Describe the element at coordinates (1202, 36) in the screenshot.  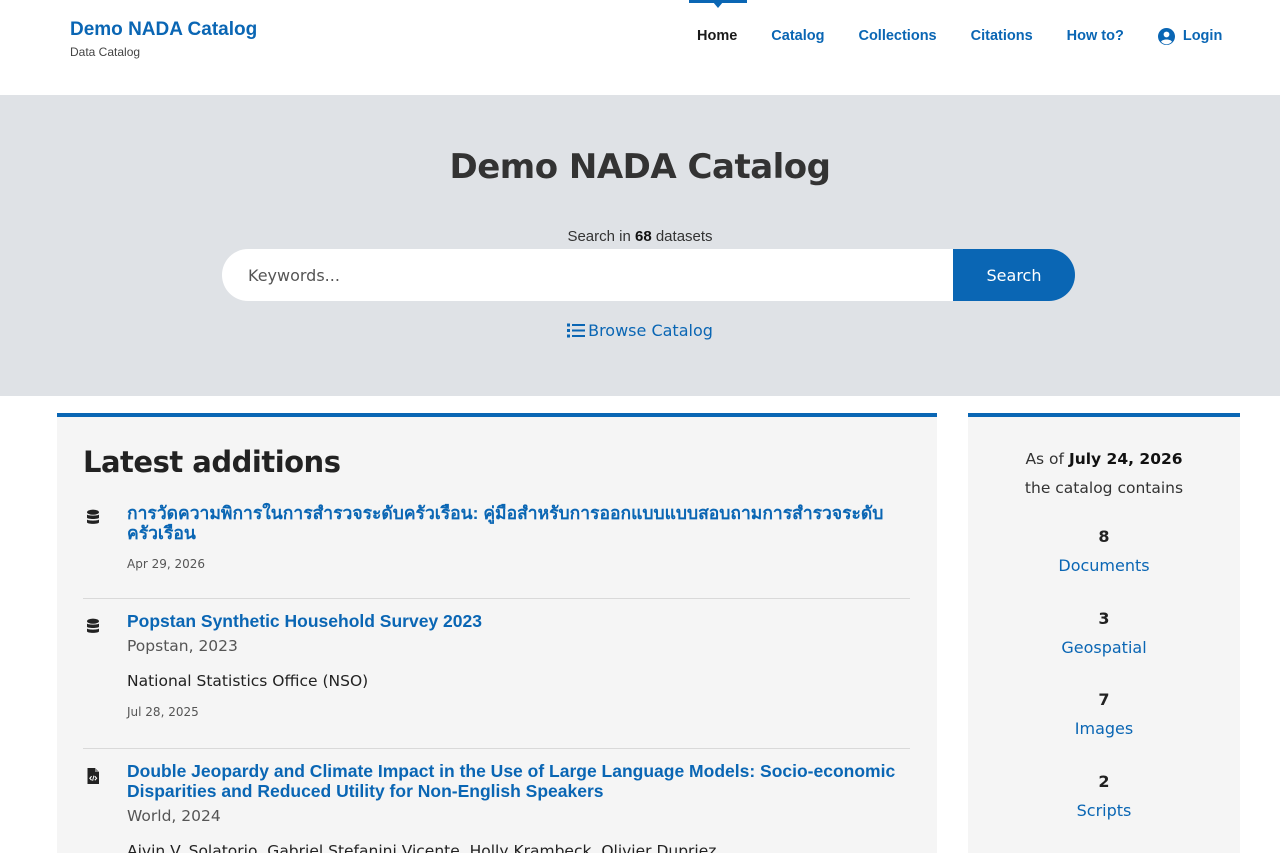
I see `nav-login-label: Login` at that location.